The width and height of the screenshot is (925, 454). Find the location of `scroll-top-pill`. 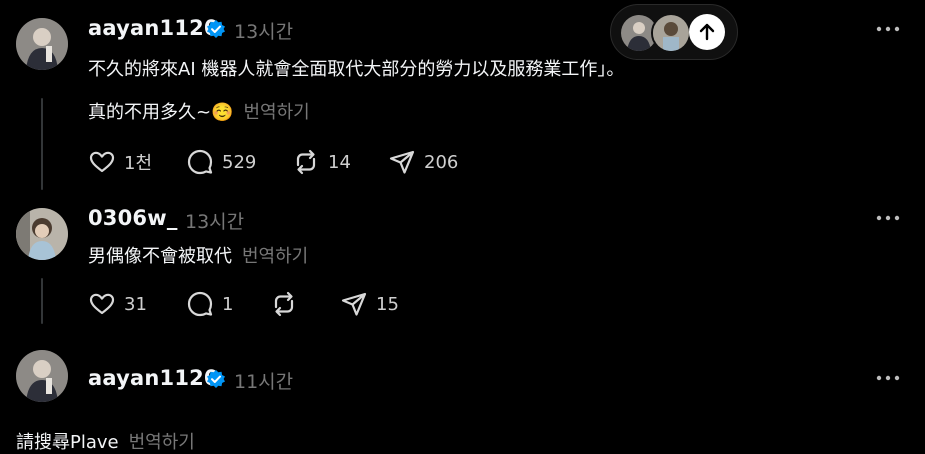

scroll-top-pill is located at coordinates (674, 32).